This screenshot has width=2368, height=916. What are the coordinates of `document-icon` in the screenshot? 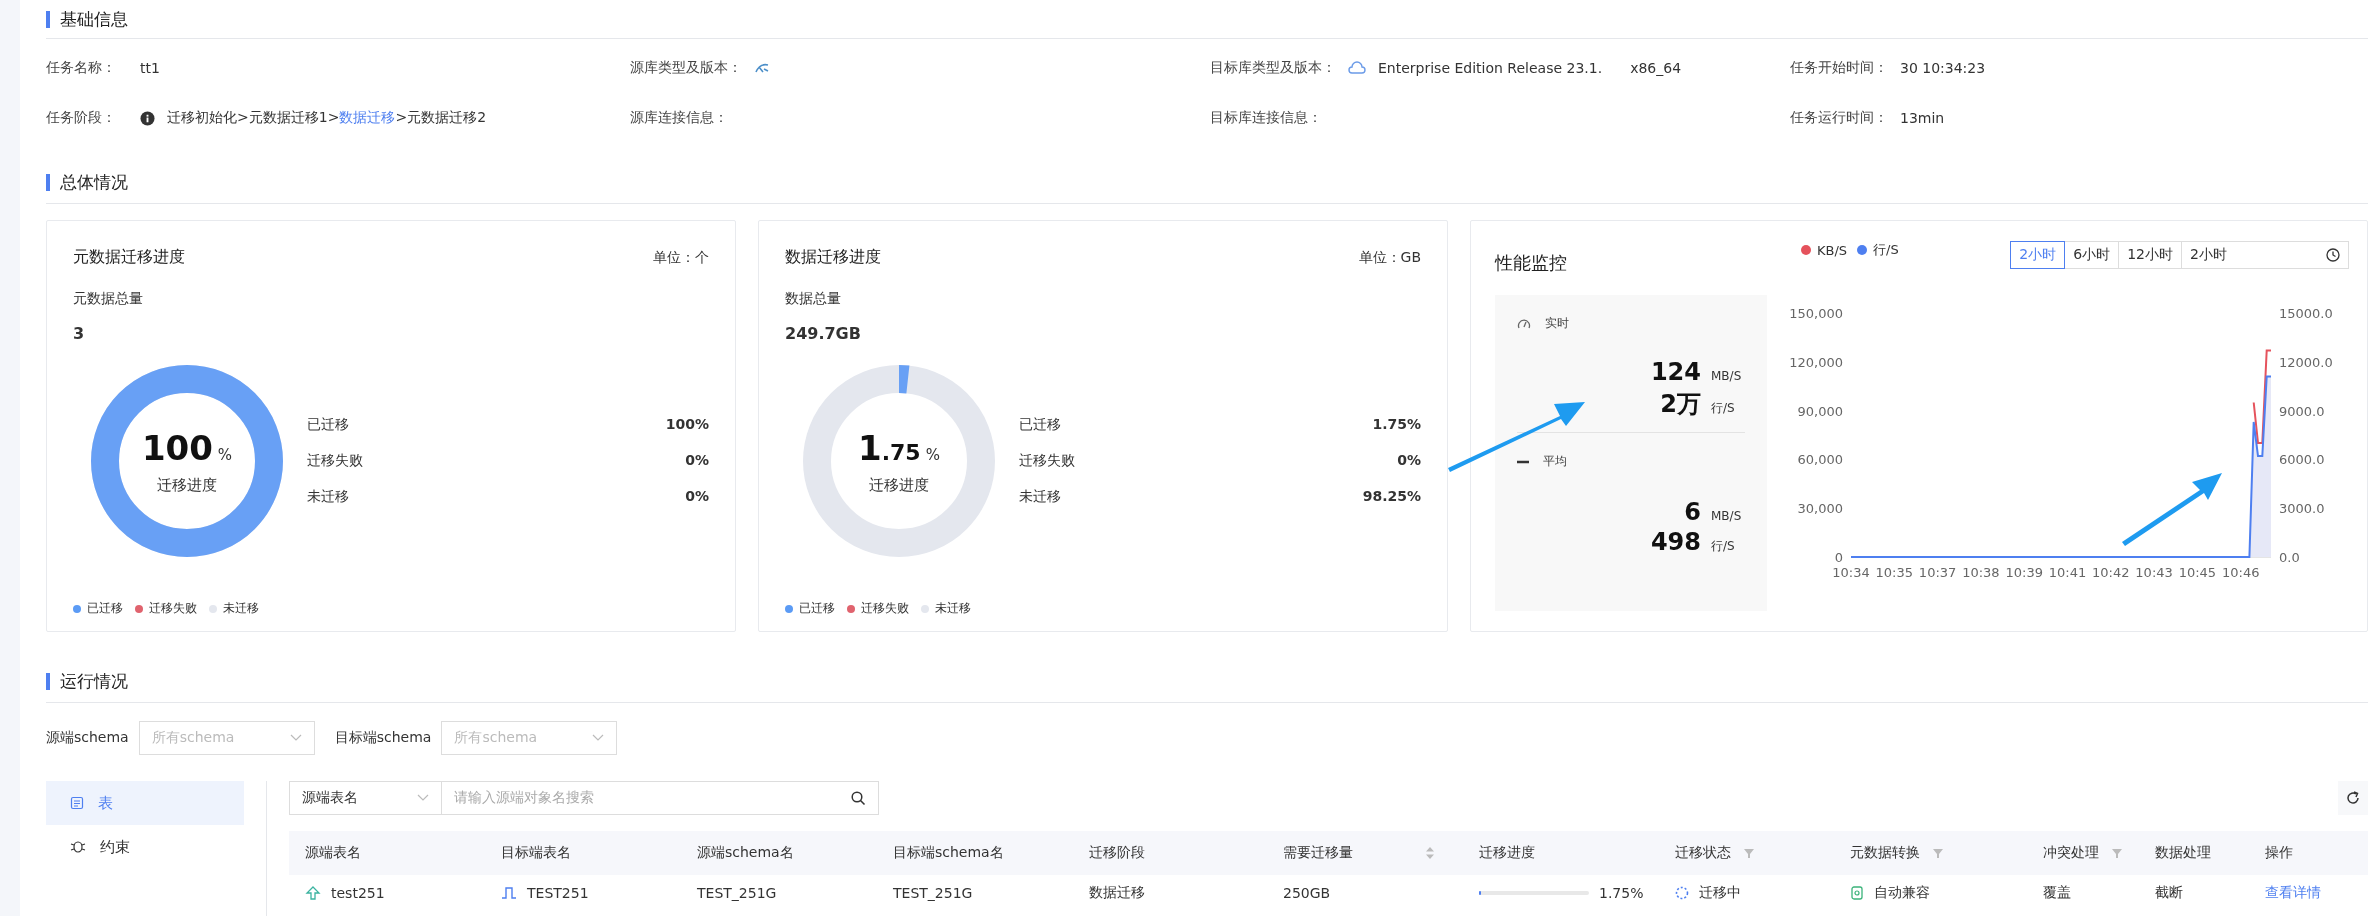 It's located at (77, 803).